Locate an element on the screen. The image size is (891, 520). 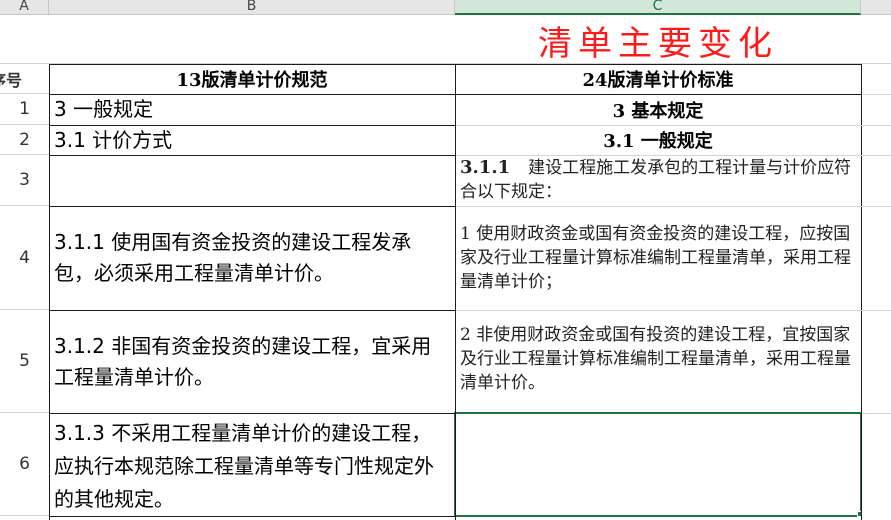
row-number: 4 is located at coordinates (24, 258).